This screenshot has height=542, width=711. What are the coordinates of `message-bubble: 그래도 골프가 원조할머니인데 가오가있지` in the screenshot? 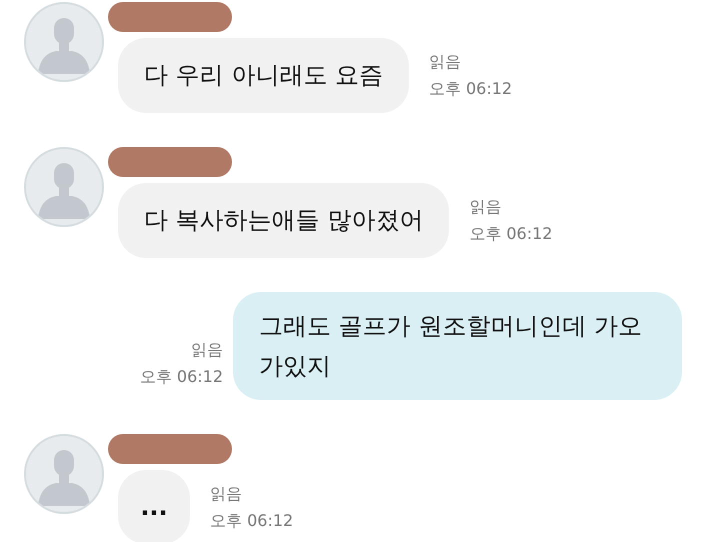 It's located at (457, 346).